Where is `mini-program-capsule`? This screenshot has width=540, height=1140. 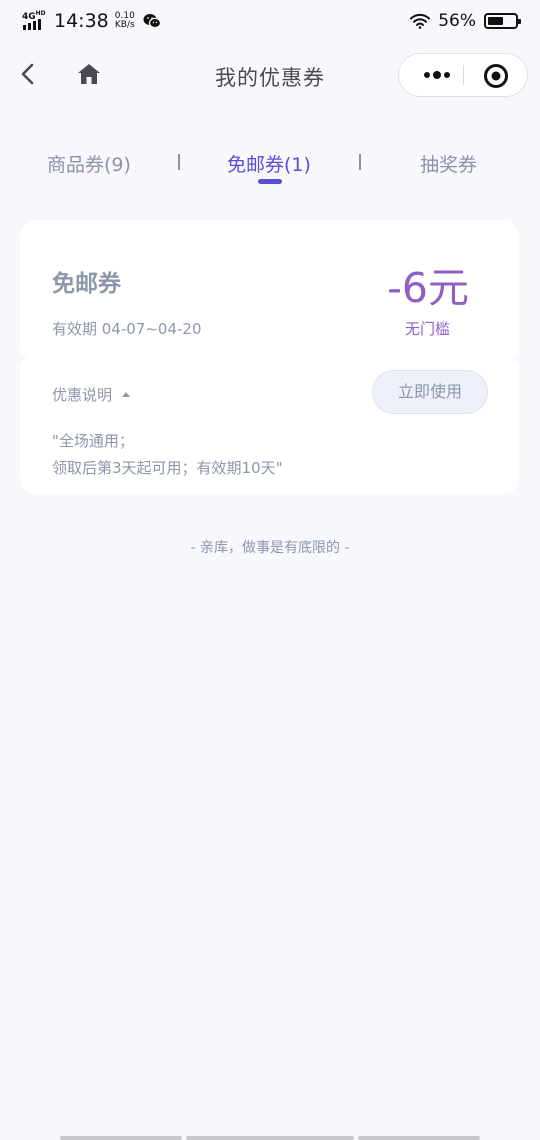 mini-program-capsule is located at coordinates (463, 75).